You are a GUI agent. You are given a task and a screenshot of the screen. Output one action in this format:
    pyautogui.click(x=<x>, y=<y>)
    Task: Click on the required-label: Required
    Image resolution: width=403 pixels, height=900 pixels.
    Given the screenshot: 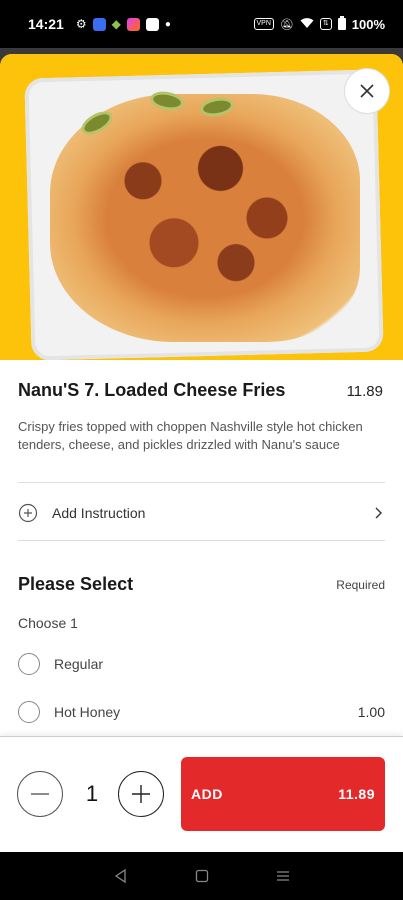 What is the action you would take?
    pyautogui.click(x=360, y=585)
    